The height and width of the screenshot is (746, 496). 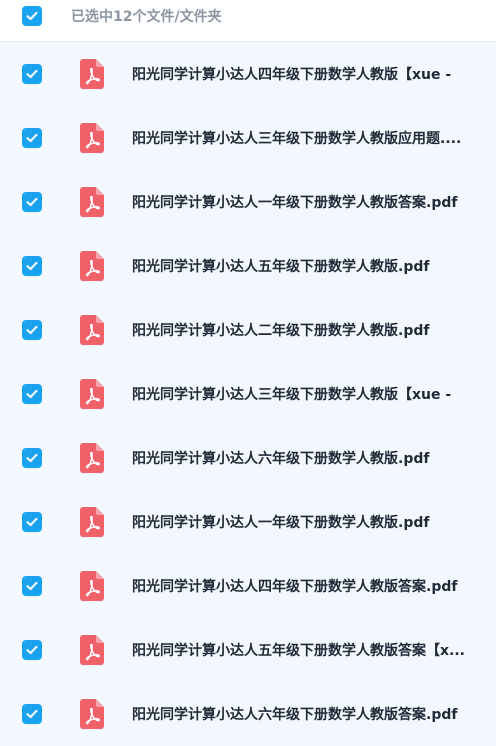 I want to click on file-name: 阳光同学计算小达人六年级下册数学人教版.pdf, so click(x=281, y=459).